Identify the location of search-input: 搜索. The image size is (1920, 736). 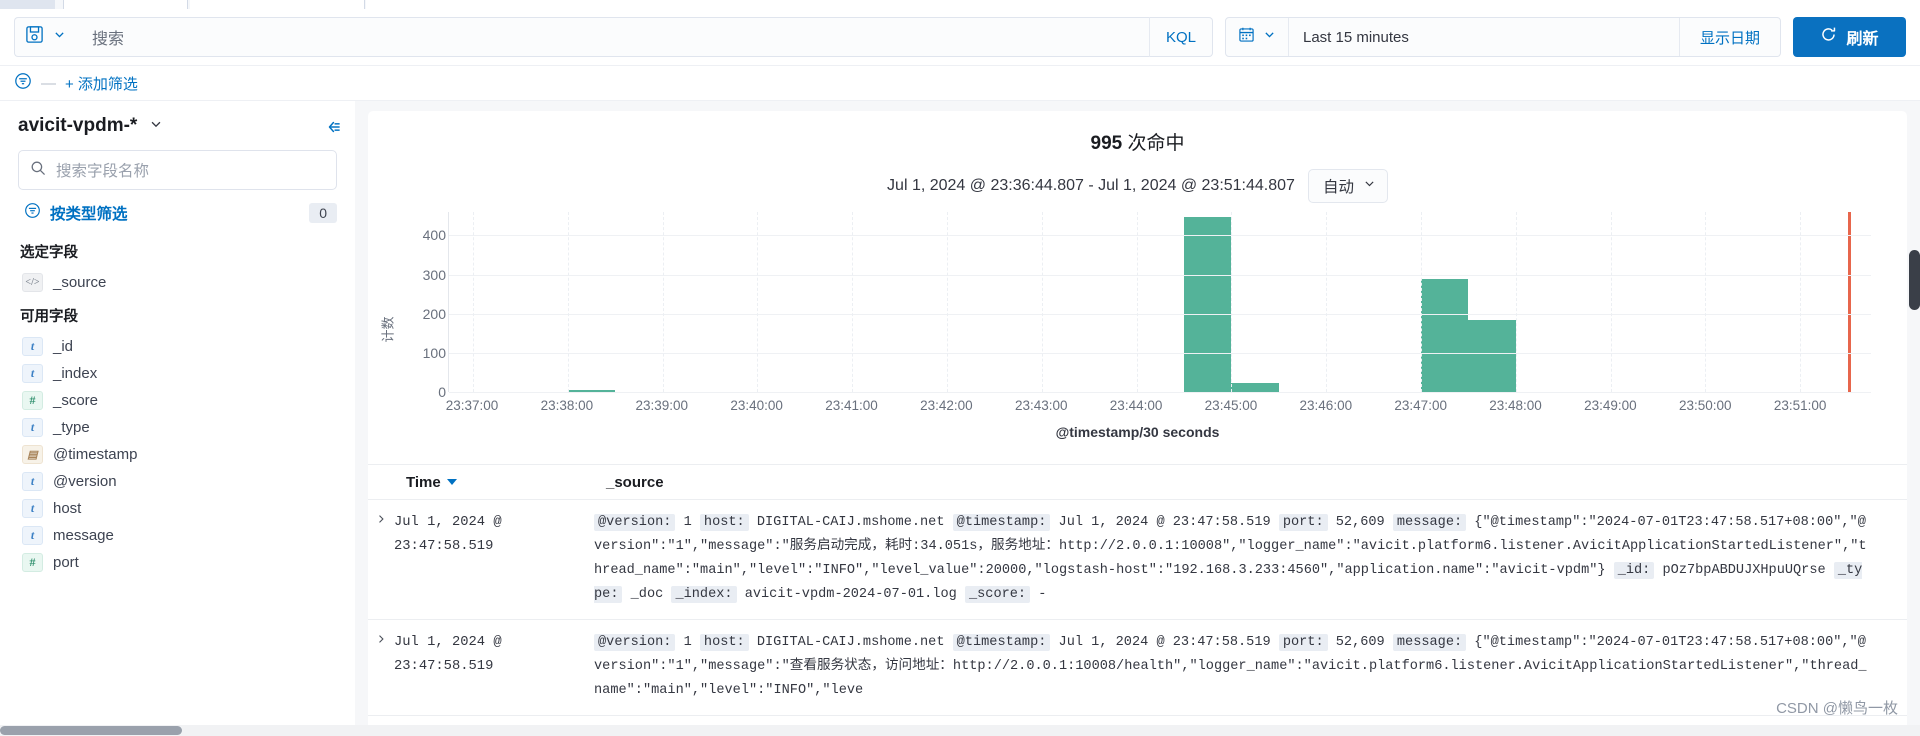
(613, 37).